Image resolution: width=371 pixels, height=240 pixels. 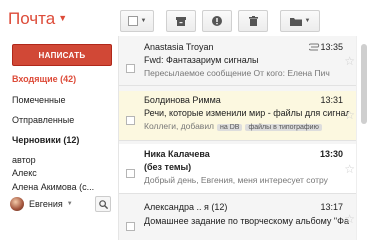 I want to click on message-snippet: Коллеги, добавил на DB файлы в типографию, so click(x=246, y=126).